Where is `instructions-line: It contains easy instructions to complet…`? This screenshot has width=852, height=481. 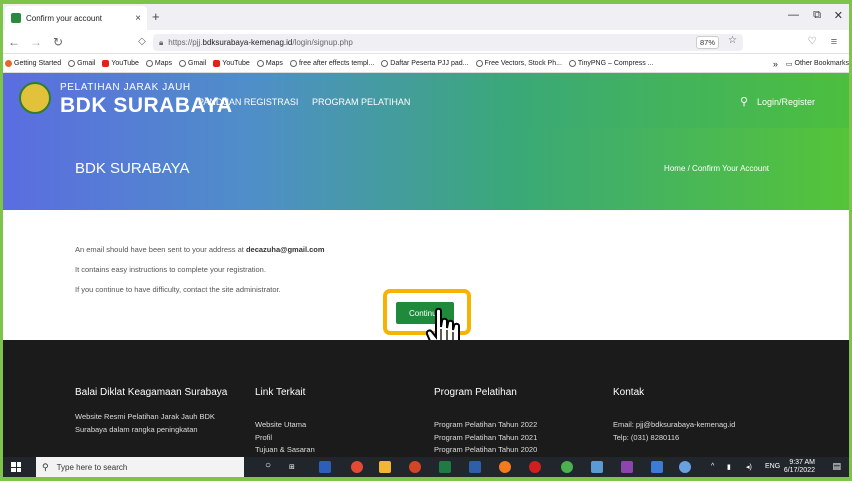
instructions-line: It contains easy instructions to complet… is located at coordinates (170, 269).